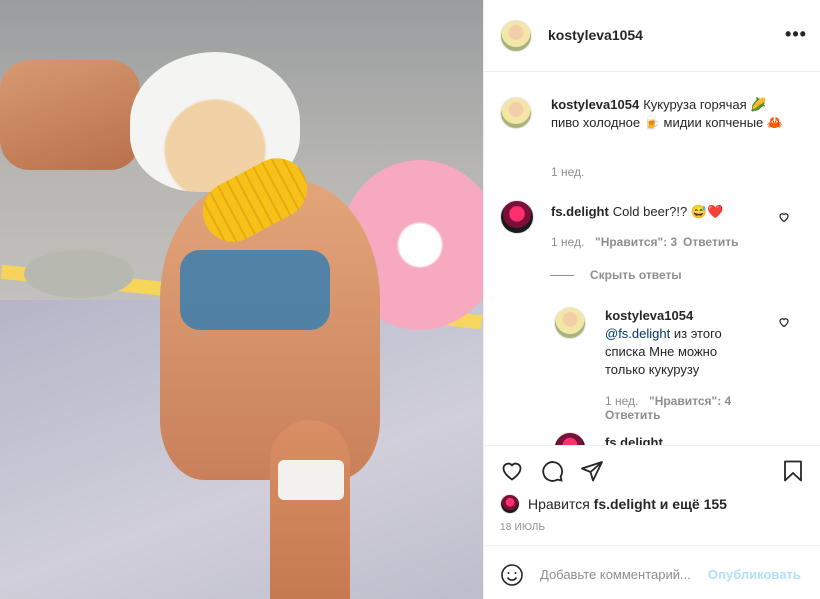 The width and height of the screenshot is (820, 599). Describe the element at coordinates (516, 113) in the screenshot. I see `caption-avatar` at that location.